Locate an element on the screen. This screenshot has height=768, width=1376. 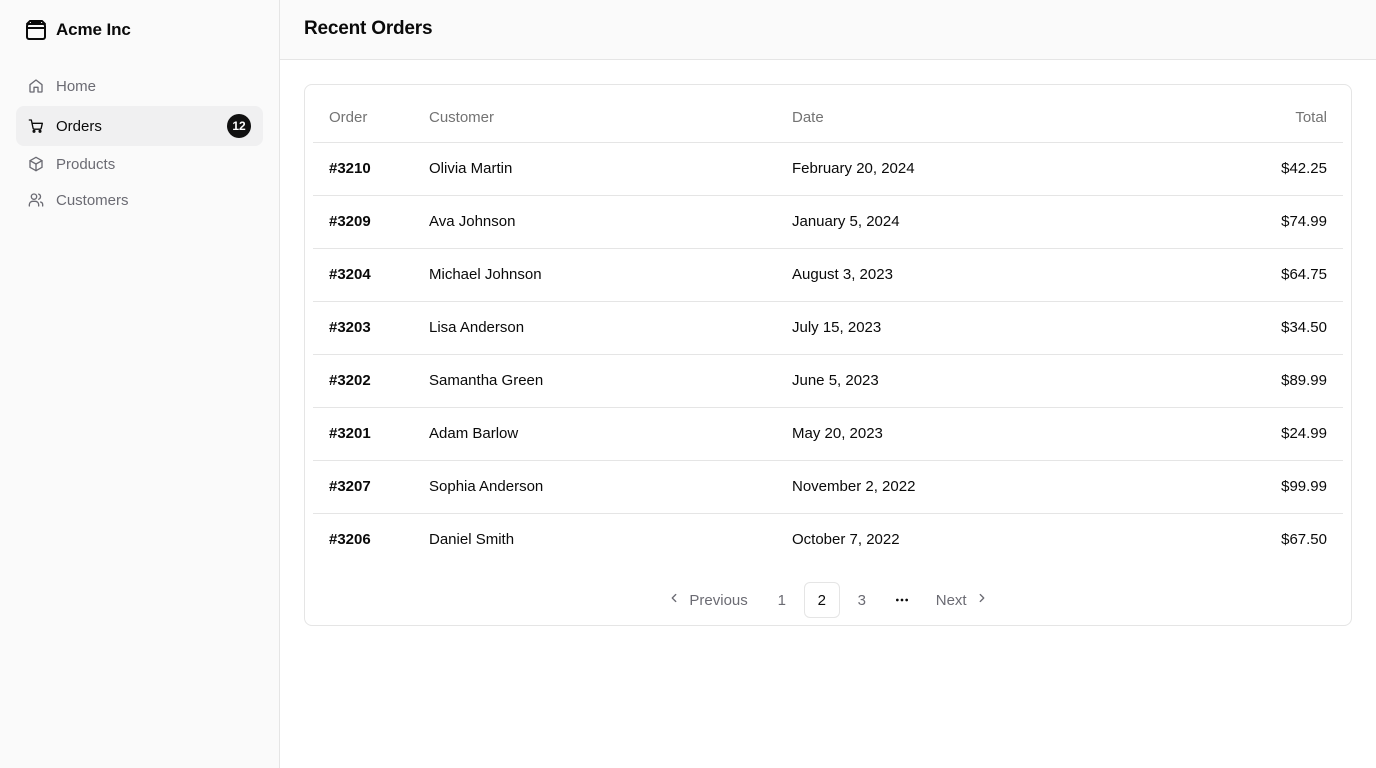
order-id: #3206 is located at coordinates (350, 540).